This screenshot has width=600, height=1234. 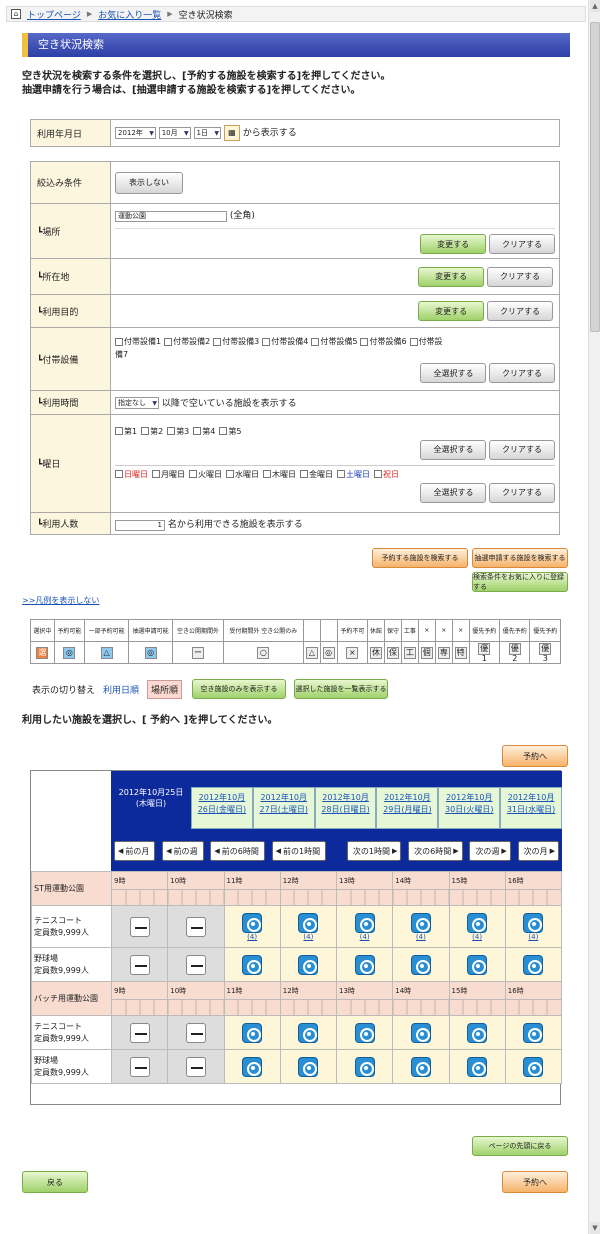 What do you see at coordinates (230, 431) in the screenshot?
I see `week-checkbox-5: 第5` at bounding box center [230, 431].